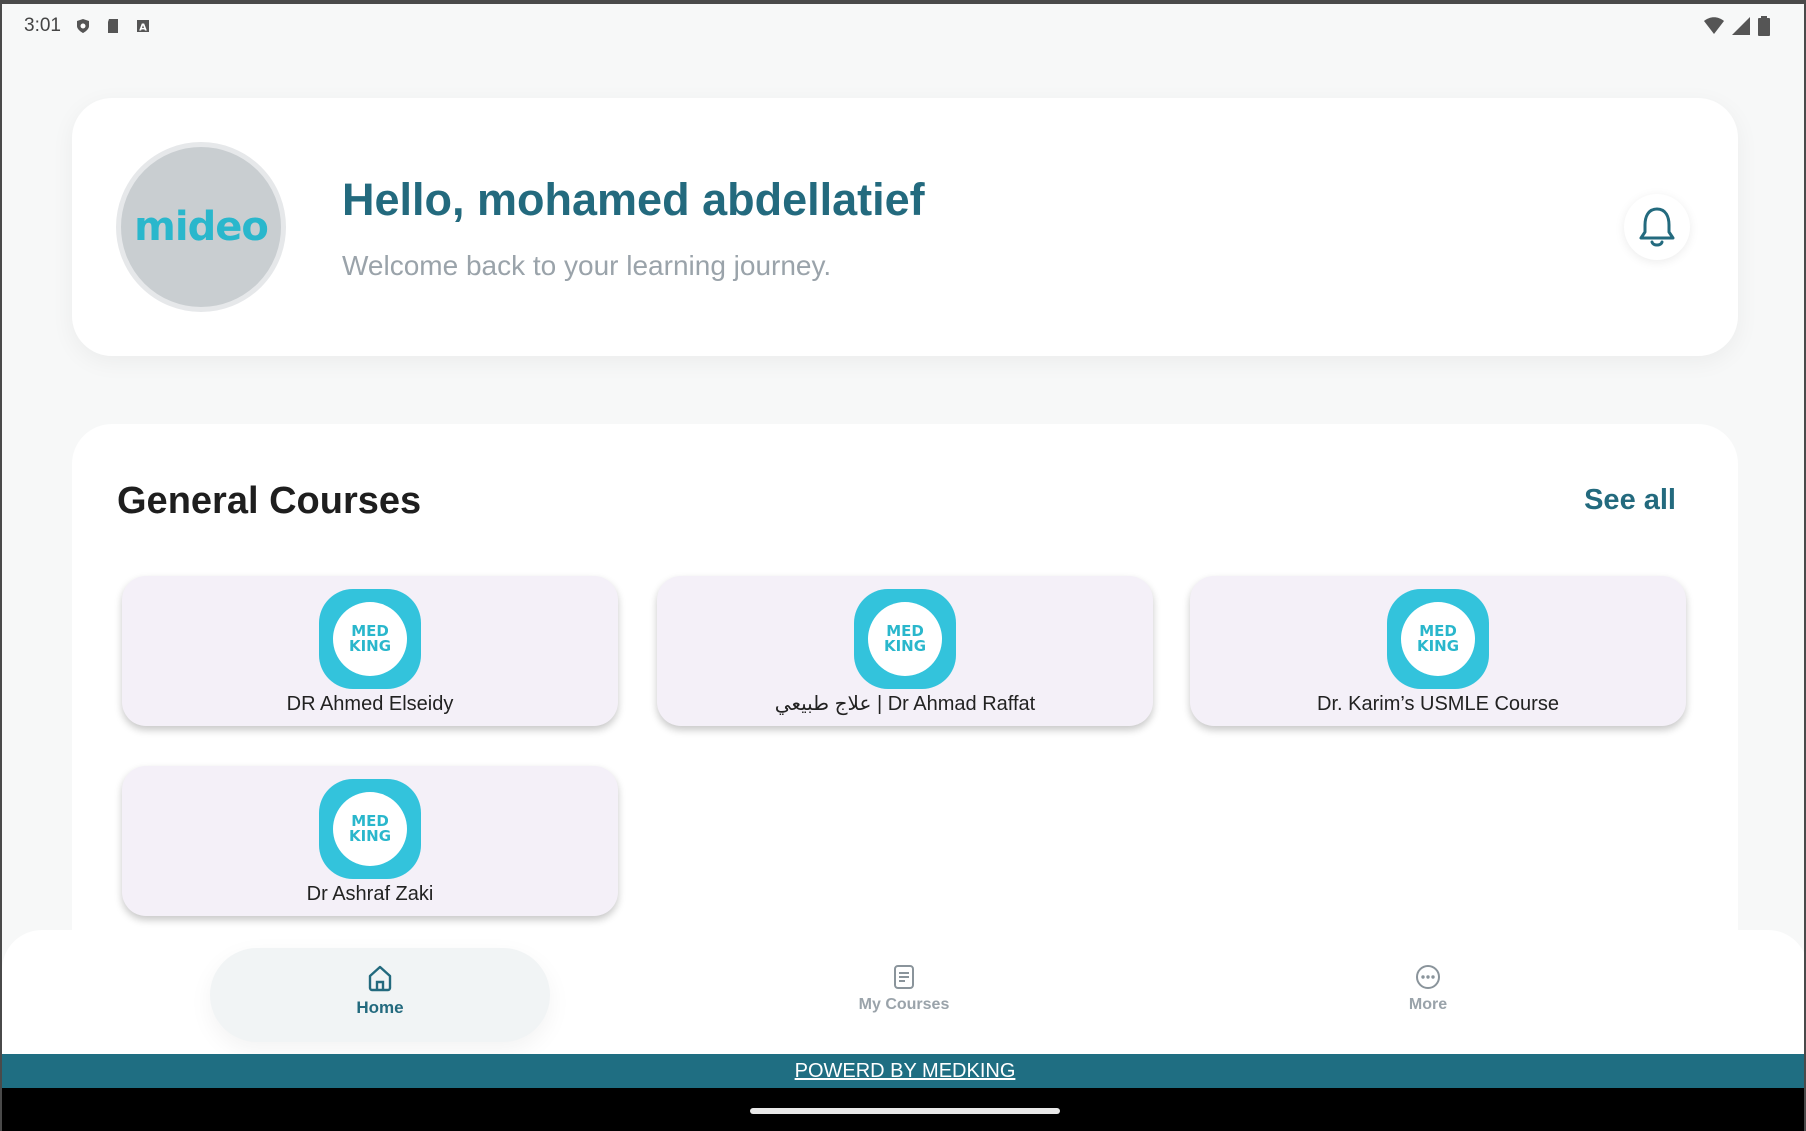 This screenshot has width=1806, height=1131. I want to click on welcome-subtitle: Welcome back to your learning journey., so click(587, 265).